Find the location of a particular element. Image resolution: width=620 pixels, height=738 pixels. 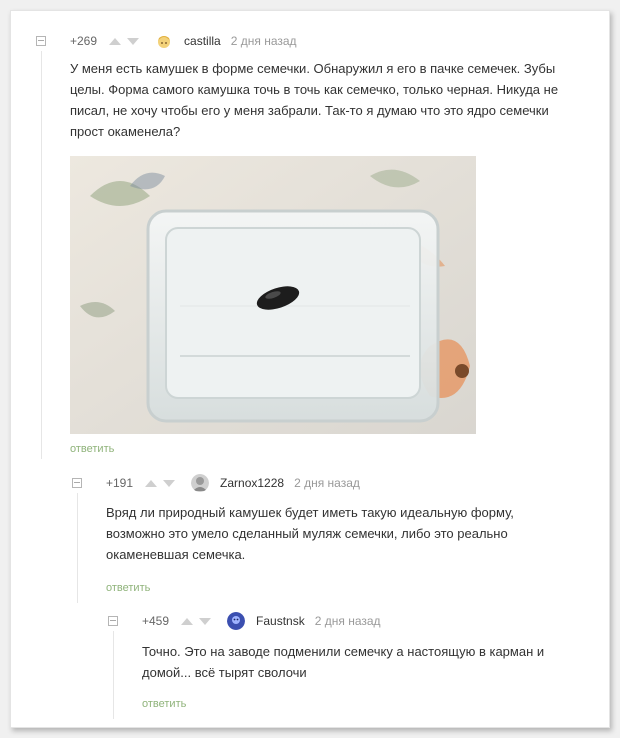

comment-header: +459 Faustnsk 2 дня назад is located at coordinates (244, 621).